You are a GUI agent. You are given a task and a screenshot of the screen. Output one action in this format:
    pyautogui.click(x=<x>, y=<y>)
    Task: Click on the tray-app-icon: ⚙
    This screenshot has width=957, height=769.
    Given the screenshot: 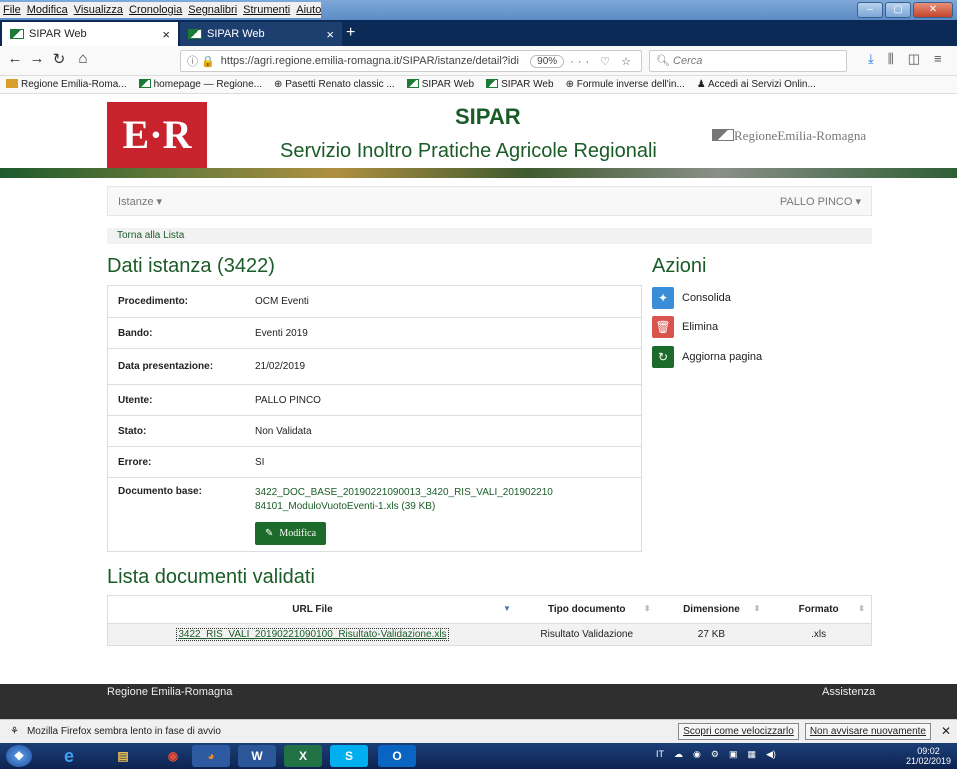 What is the action you would take?
    pyautogui.click(x=715, y=754)
    